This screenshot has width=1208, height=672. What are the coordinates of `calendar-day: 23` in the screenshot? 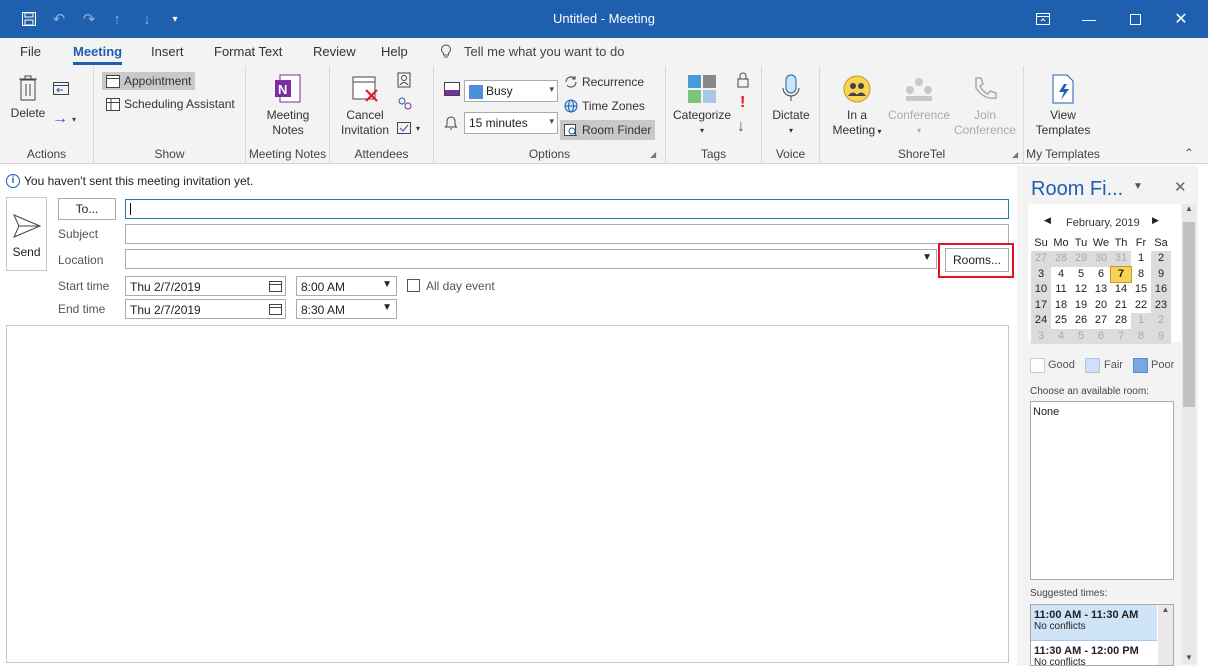 It's located at (1161, 305).